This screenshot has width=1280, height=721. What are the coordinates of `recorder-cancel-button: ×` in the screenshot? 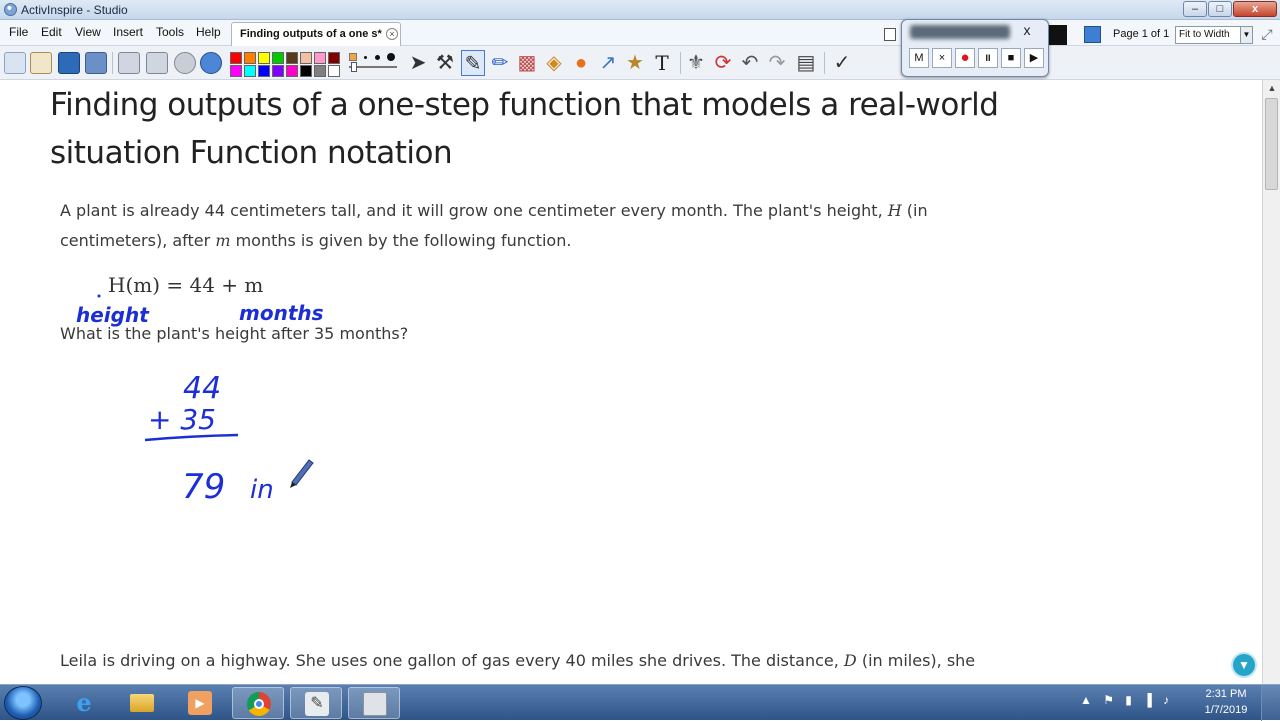 It's located at (942, 58).